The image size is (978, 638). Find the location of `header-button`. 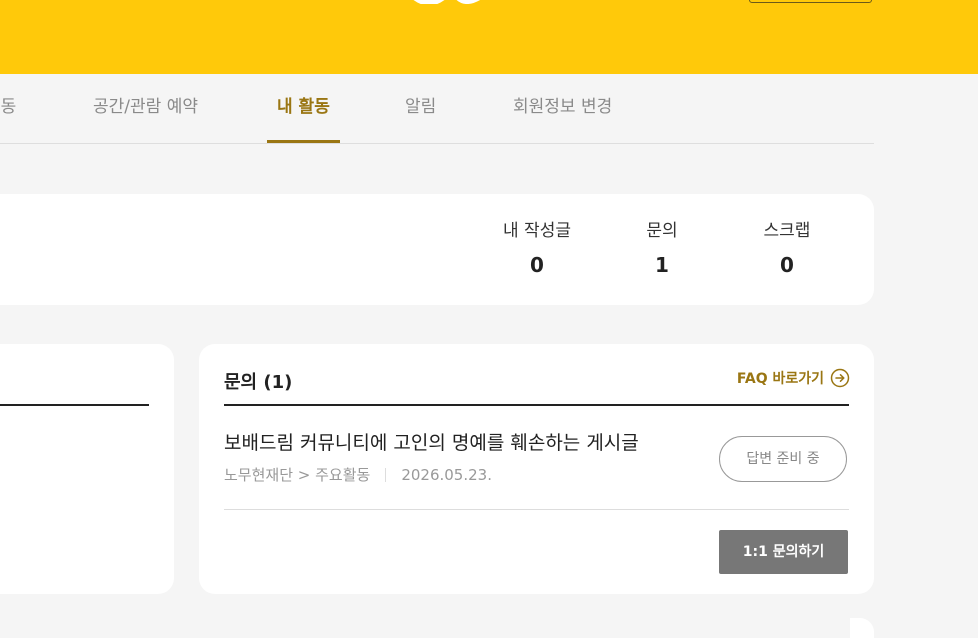

header-button is located at coordinates (810, 1).